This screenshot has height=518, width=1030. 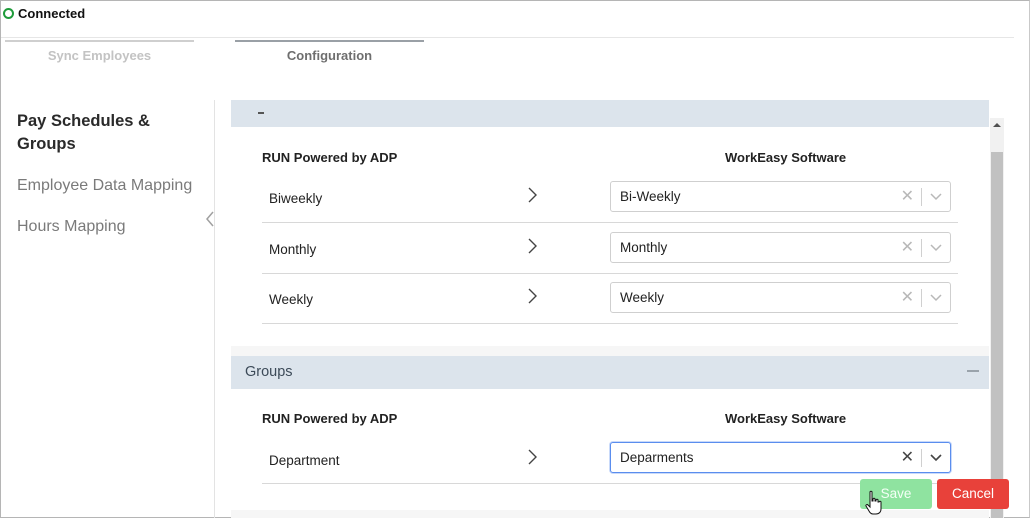 I want to click on select-value: Deparments, so click(x=657, y=457).